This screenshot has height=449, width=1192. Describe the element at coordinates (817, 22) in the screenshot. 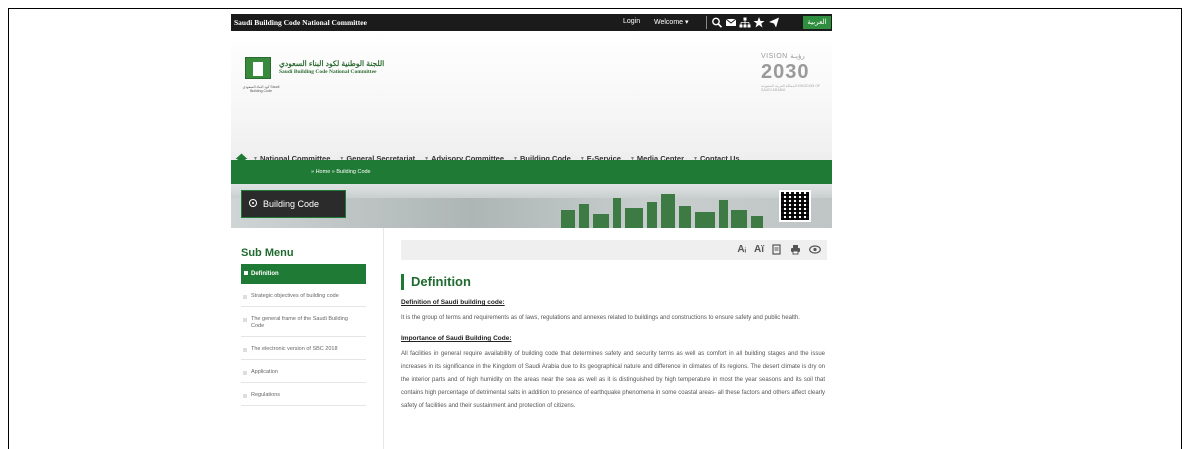

I see `language-switch-button: العربية` at that location.